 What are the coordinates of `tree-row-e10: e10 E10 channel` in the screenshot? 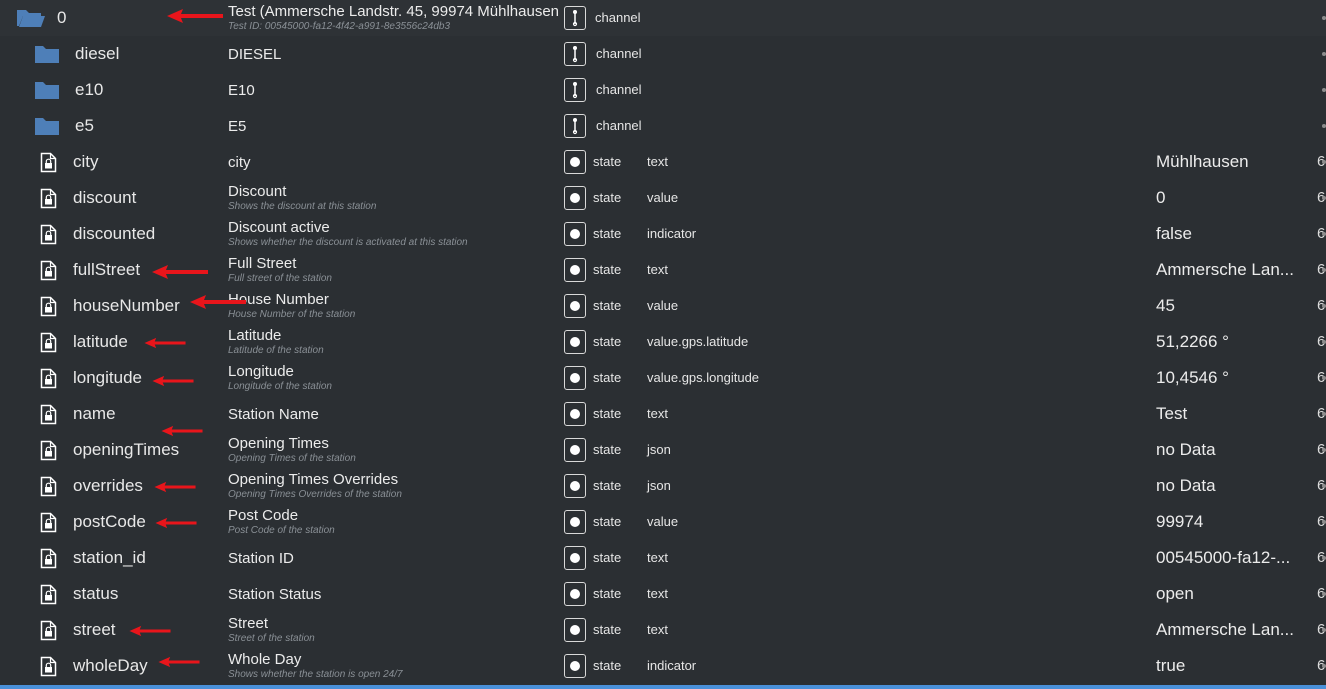 It's located at (663, 90).